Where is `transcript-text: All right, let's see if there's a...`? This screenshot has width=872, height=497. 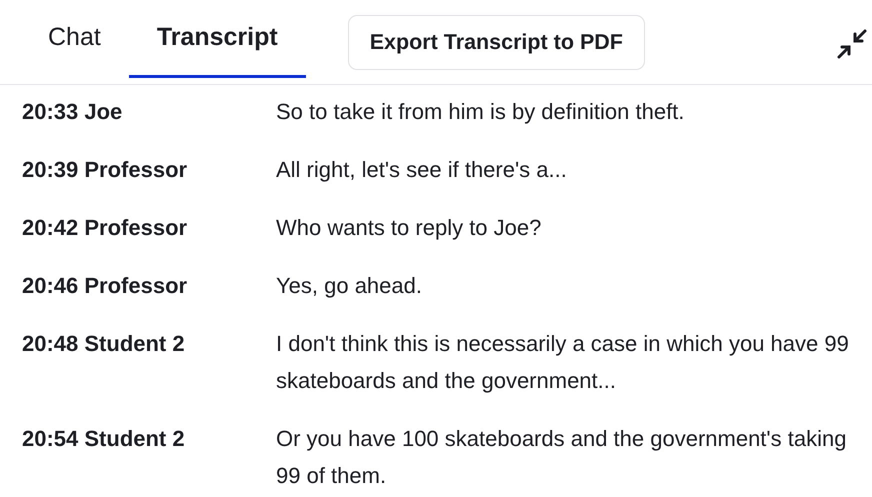
transcript-text: All right, let's see if there's a... is located at coordinates (422, 170).